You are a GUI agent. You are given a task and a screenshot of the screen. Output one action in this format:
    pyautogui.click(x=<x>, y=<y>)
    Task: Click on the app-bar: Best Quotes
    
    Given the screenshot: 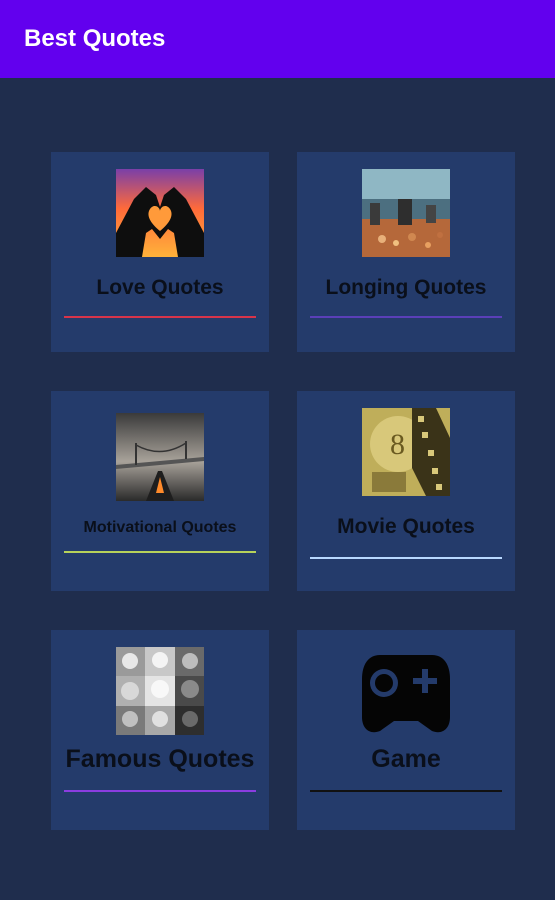 What is the action you would take?
    pyautogui.click(x=277, y=39)
    